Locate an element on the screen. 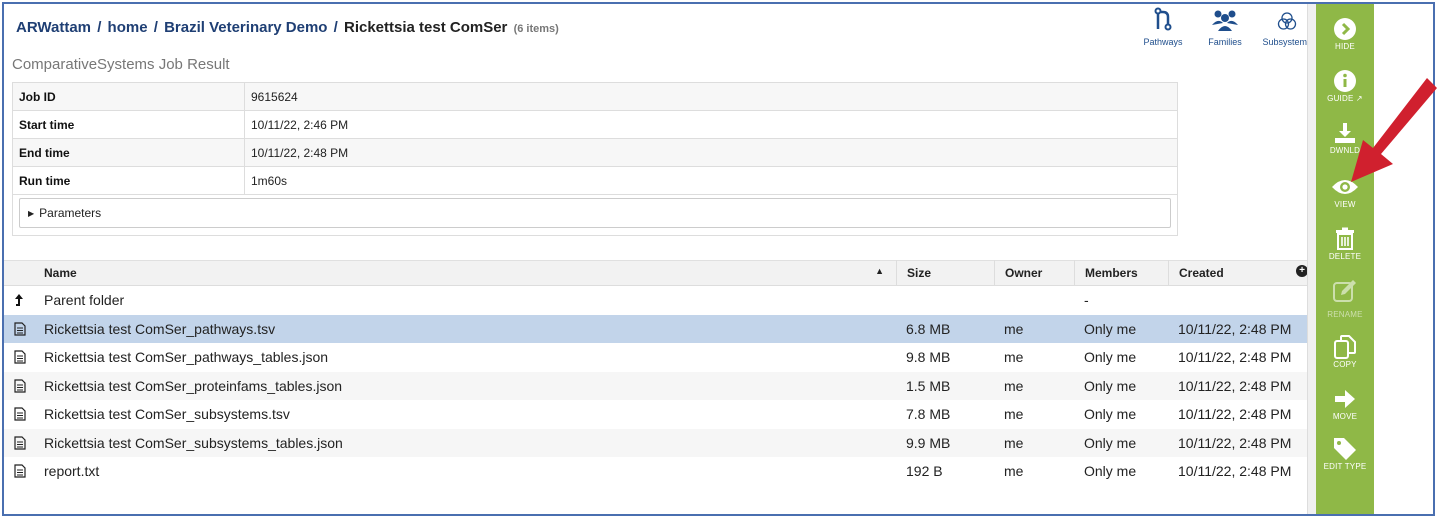 The width and height of the screenshot is (1439, 519). run-time-key: Run time is located at coordinates (128, 180).